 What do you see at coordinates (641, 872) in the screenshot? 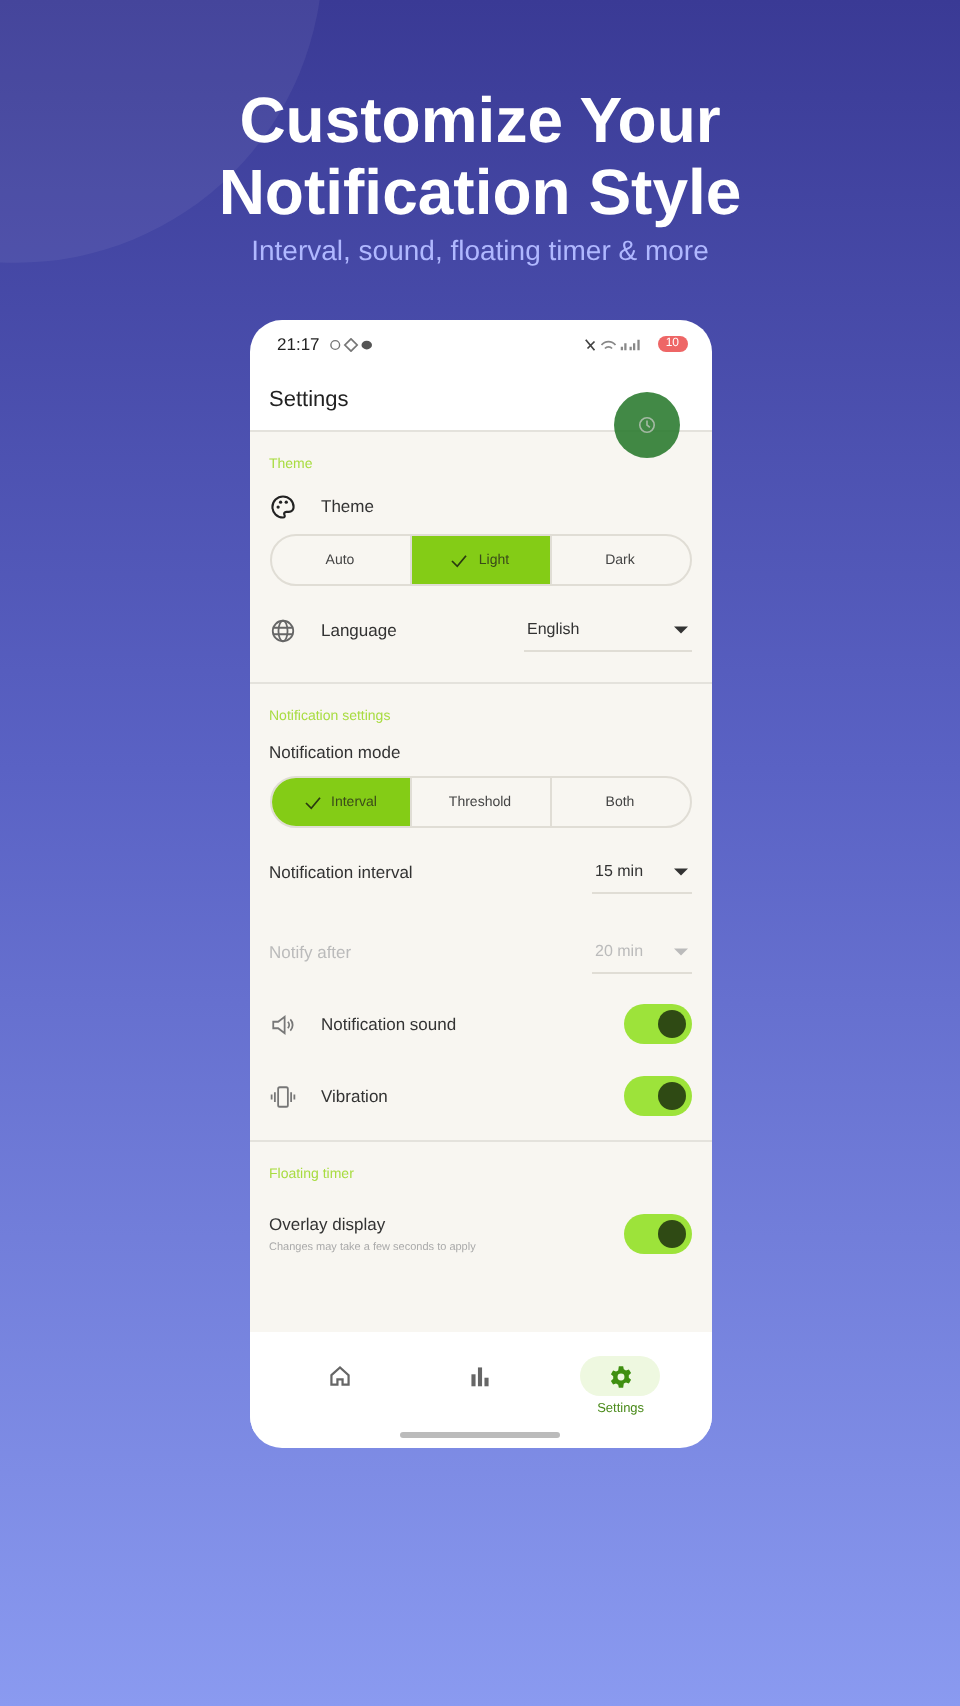
I see `value-dropdown: 15 min` at bounding box center [641, 872].